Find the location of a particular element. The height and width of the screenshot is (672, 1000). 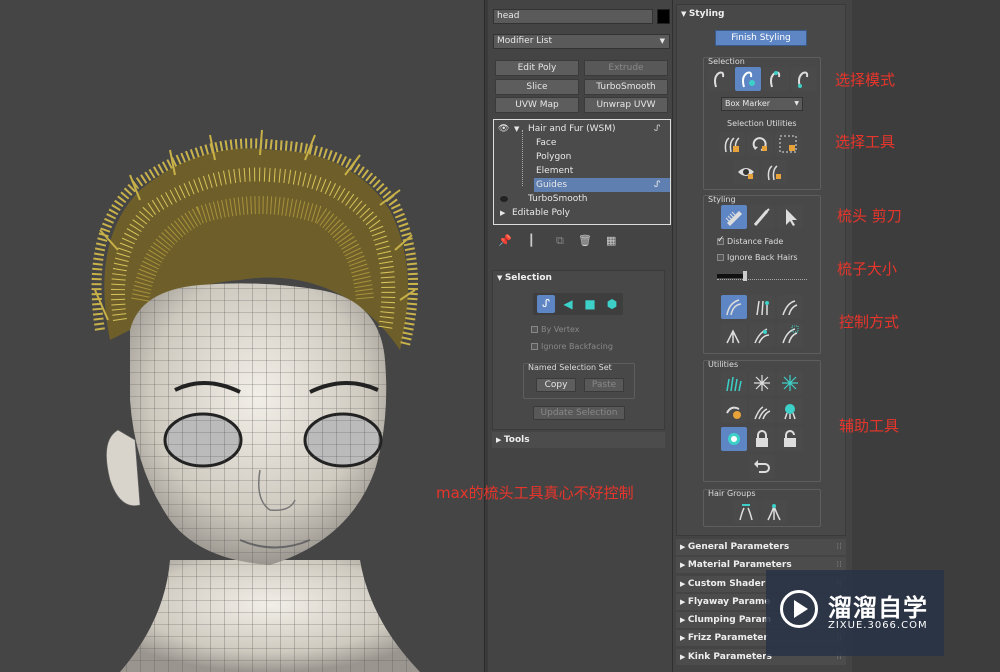

pin-stack-icon: 📌 is located at coordinates (505, 240).